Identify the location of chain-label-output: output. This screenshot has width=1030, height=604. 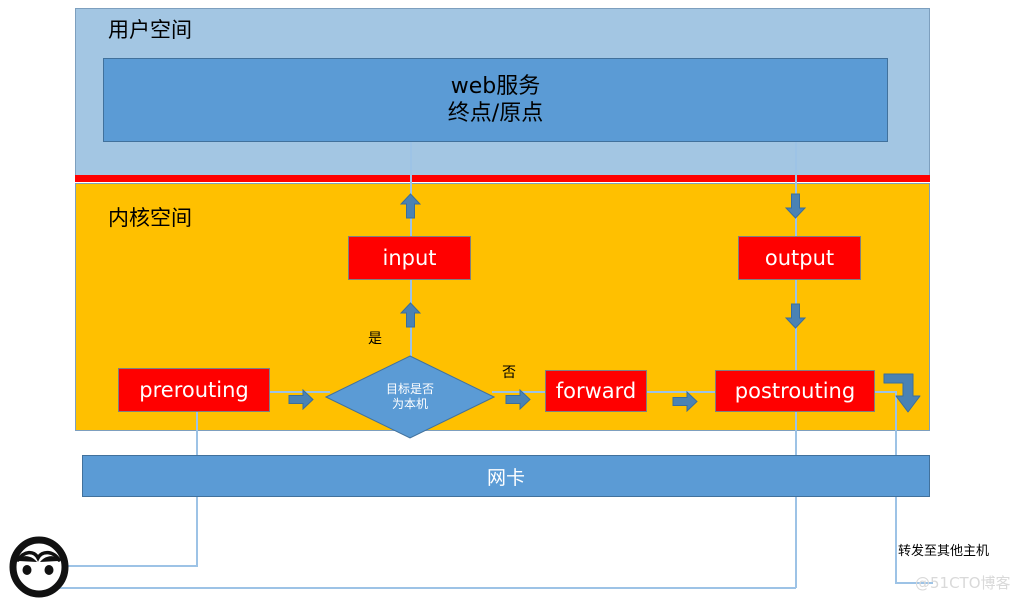
(799, 258).